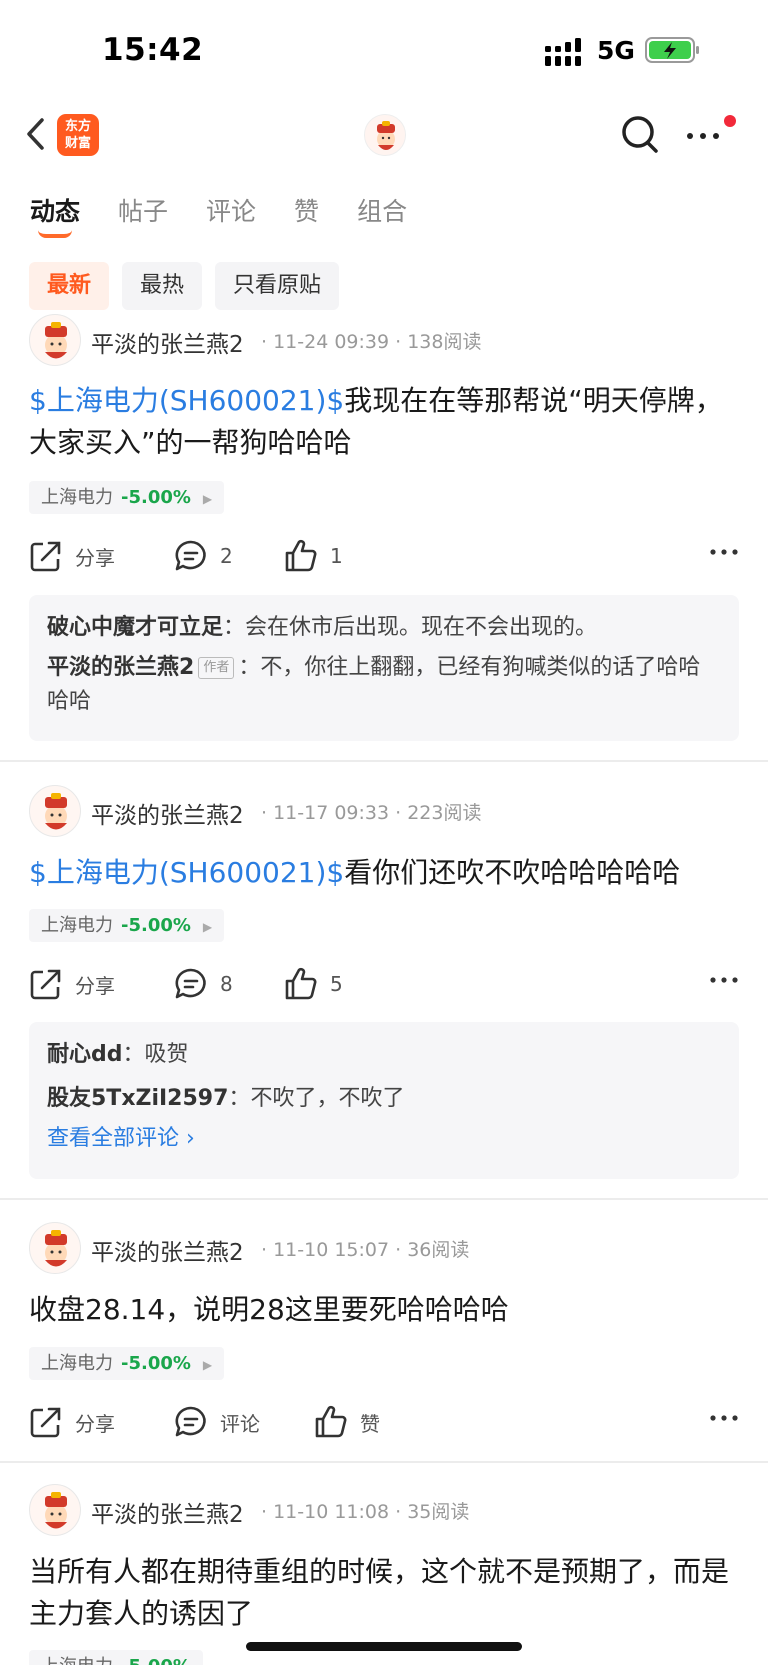 This screenshot has height=1665, width=768. I want to click on search-icon, so click(640, 135).